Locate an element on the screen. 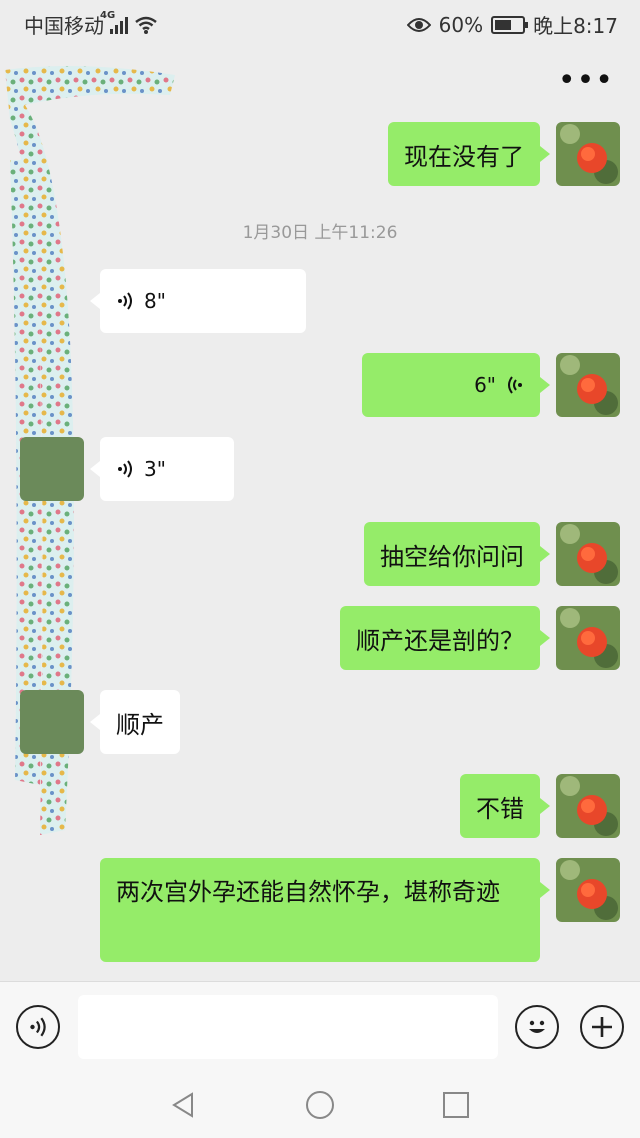 This screenshot has height=1138, width=640. home-circle-icon is located at coordinates (320, 1105).